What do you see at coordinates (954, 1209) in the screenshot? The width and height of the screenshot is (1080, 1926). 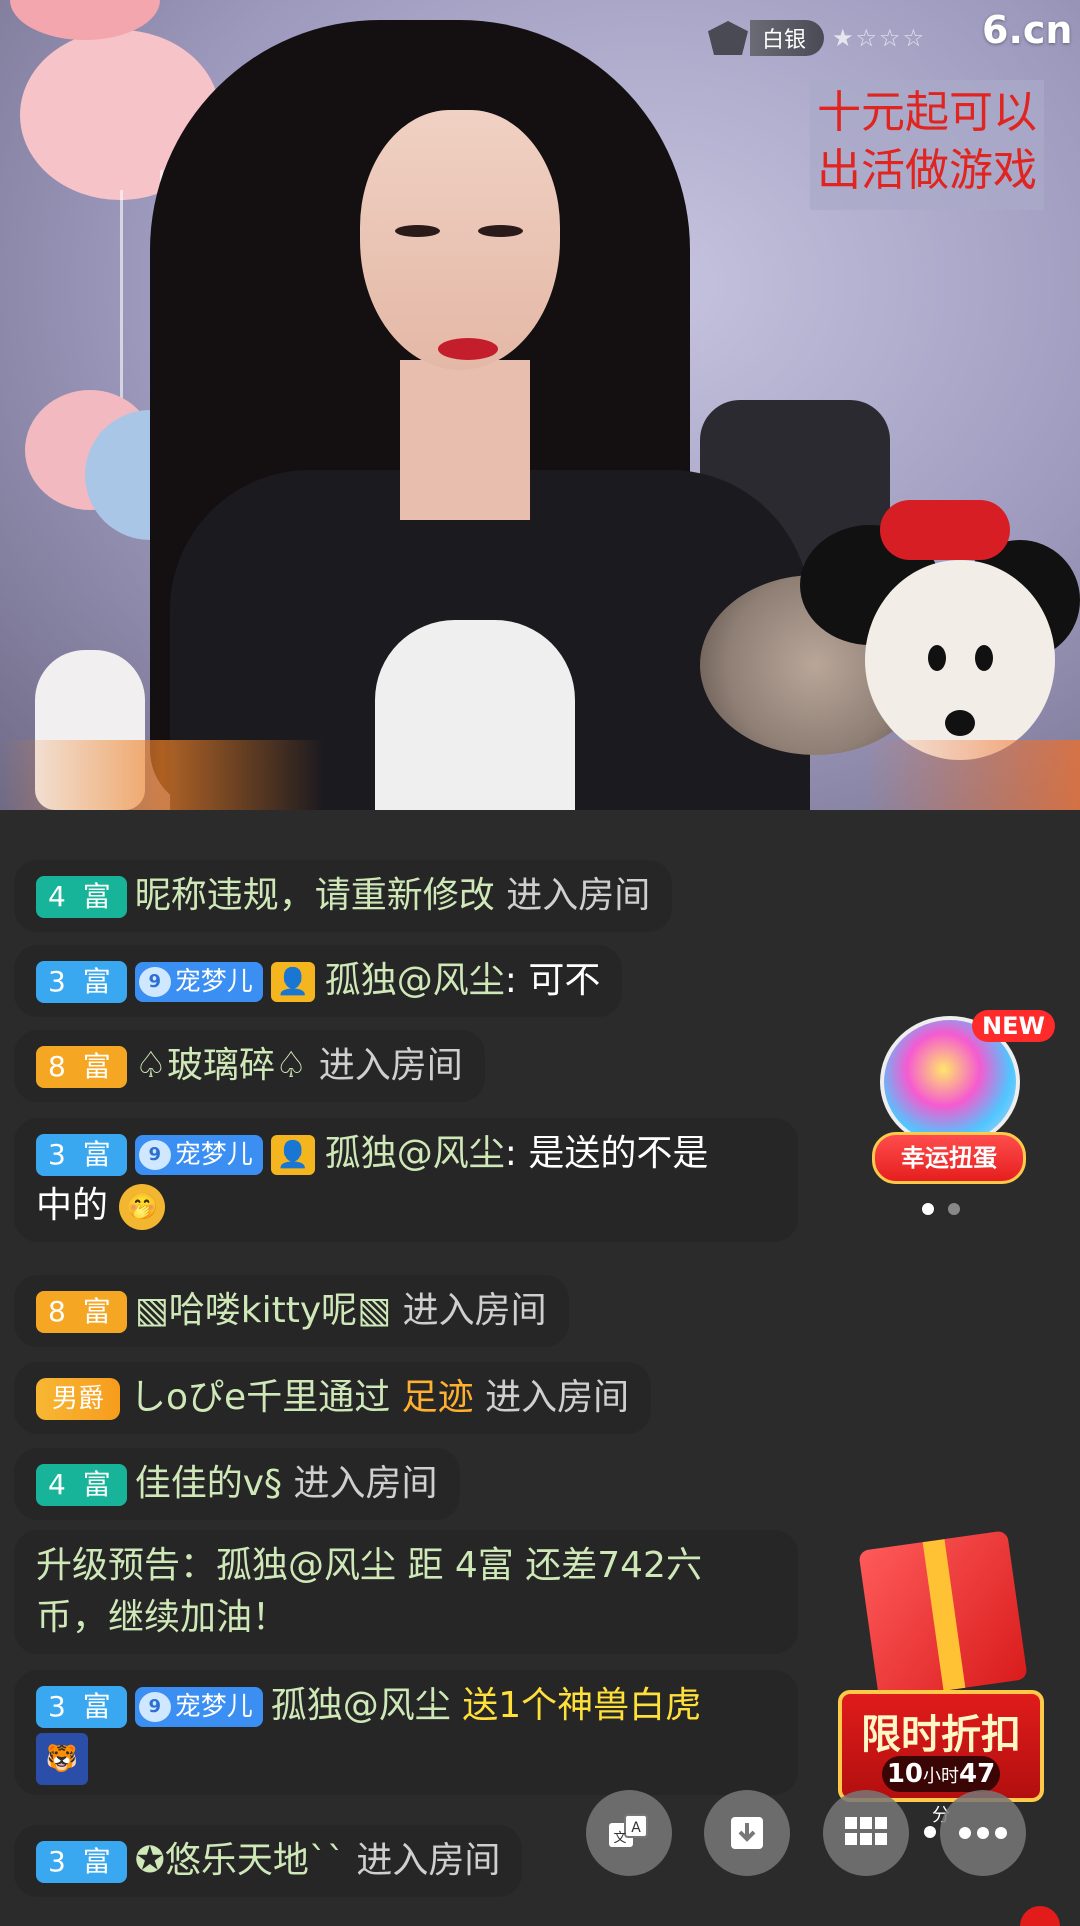 I see `pager-dot` at bounding box center [954, 1209].